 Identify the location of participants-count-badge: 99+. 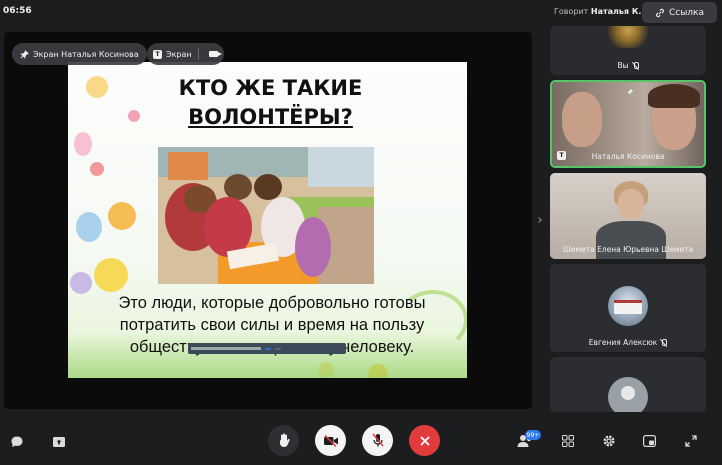
(533, 435).